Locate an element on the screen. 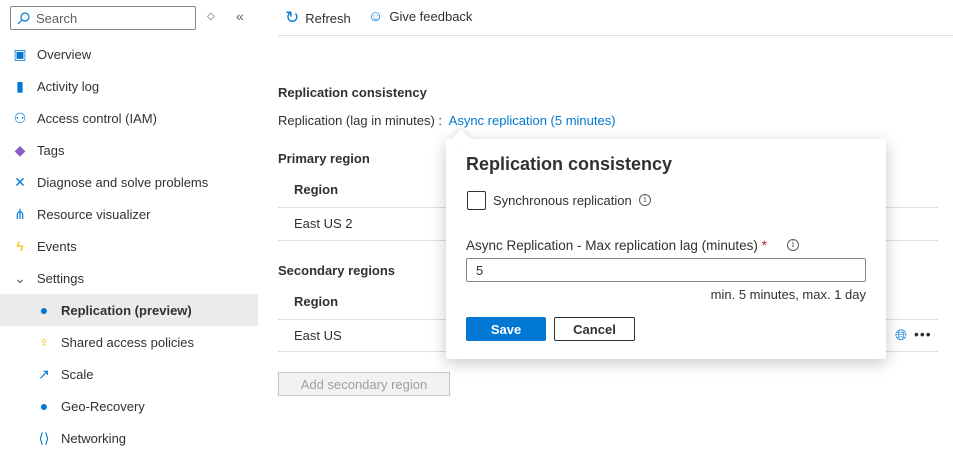 The width and height of the screenshot is (953, 454). sidebar-item-label: Replication (preview) is located at coordinates (126, 310).